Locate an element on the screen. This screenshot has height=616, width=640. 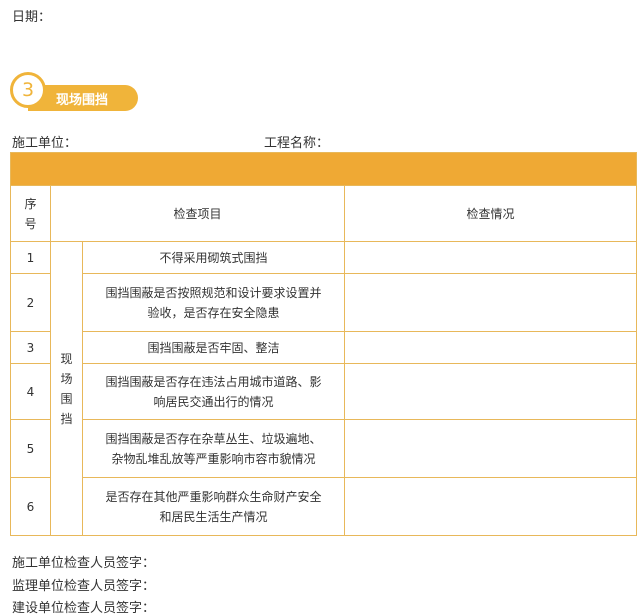
header-status: 检查情况 is located at coordinates (490, 213).